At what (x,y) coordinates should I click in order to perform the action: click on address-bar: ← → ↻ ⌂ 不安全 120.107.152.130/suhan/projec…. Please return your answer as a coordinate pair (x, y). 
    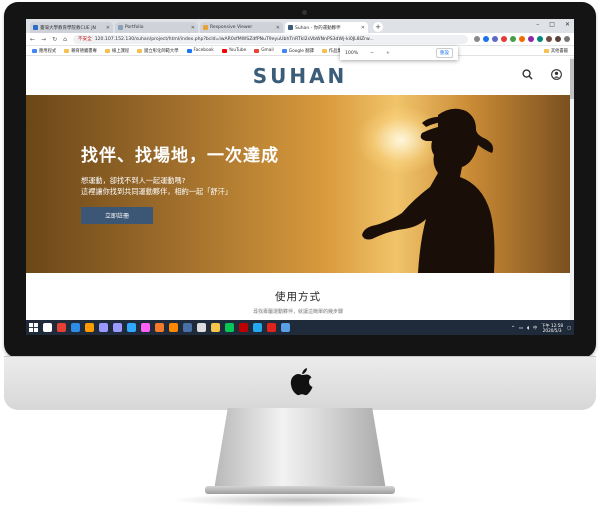
    Looking at the image, I should click on (300, 39).